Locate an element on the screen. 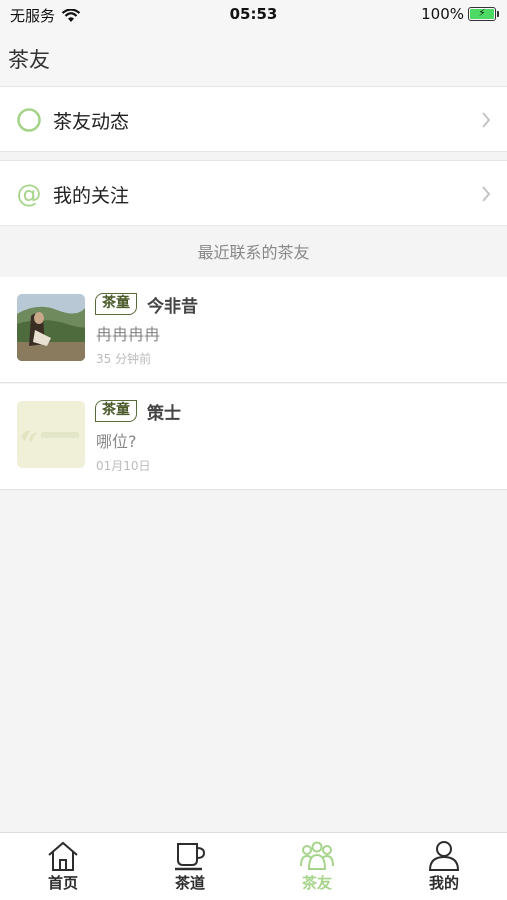  at-sign-icon: @ is located at coordinates (29, 194).